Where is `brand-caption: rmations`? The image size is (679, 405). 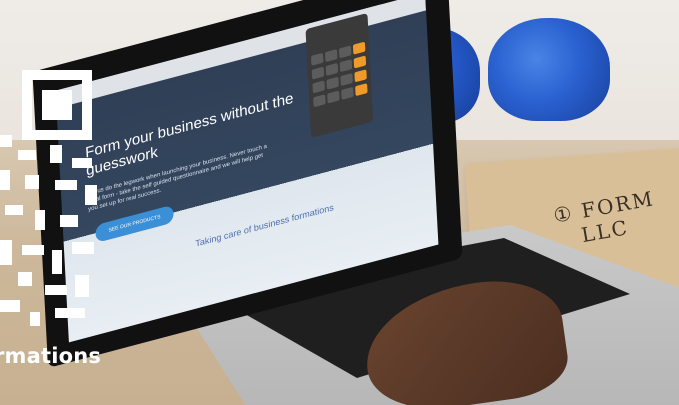
brand-caption: rmations is located at coordinates (51, 356).